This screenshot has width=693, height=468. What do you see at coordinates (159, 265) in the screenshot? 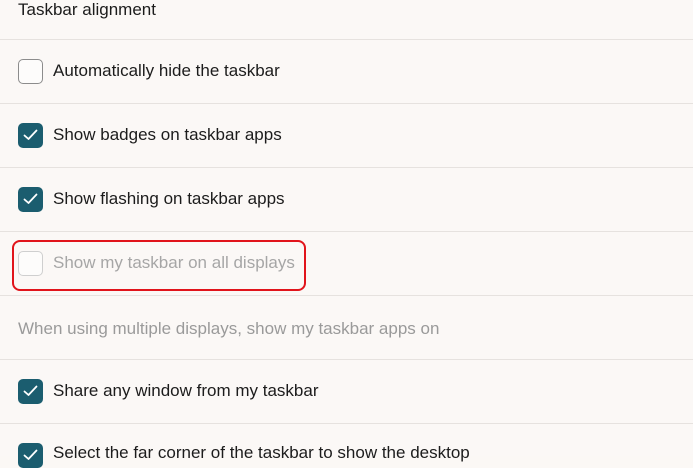
I see `highlight-outline` at bounding box center [159, 265].